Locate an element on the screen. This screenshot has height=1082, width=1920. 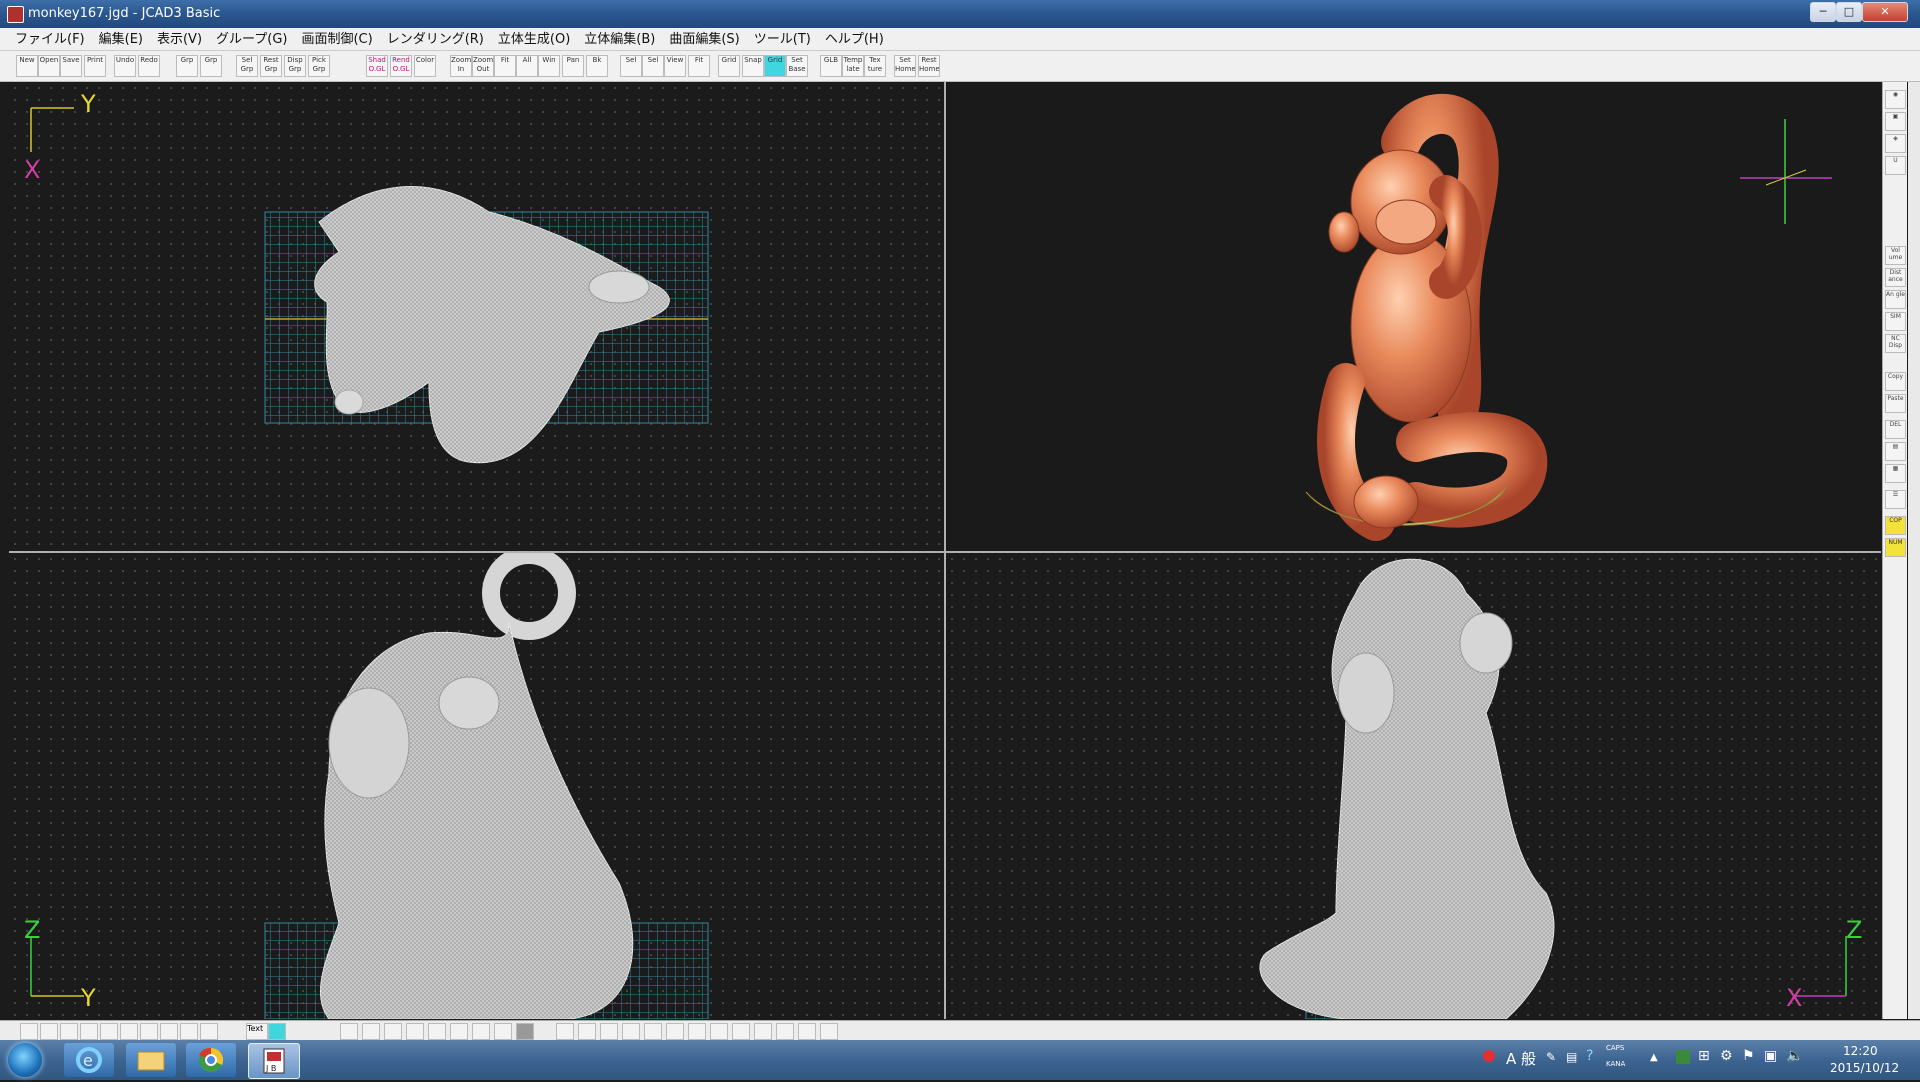
menu-solid-create: 立体生成(O) is located at coordinates (534, 40).